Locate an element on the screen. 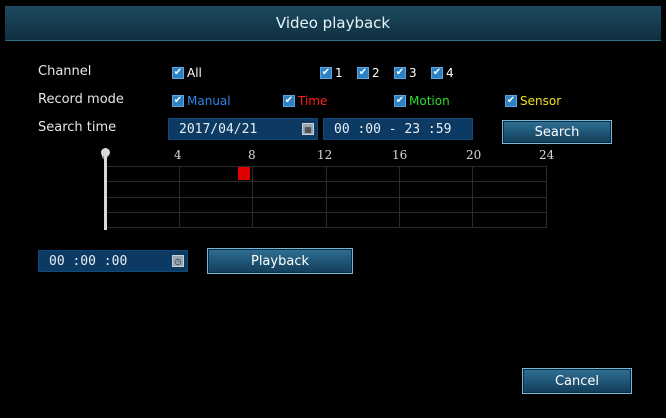  playback-button: Playback is located at coordinates (280, 261).